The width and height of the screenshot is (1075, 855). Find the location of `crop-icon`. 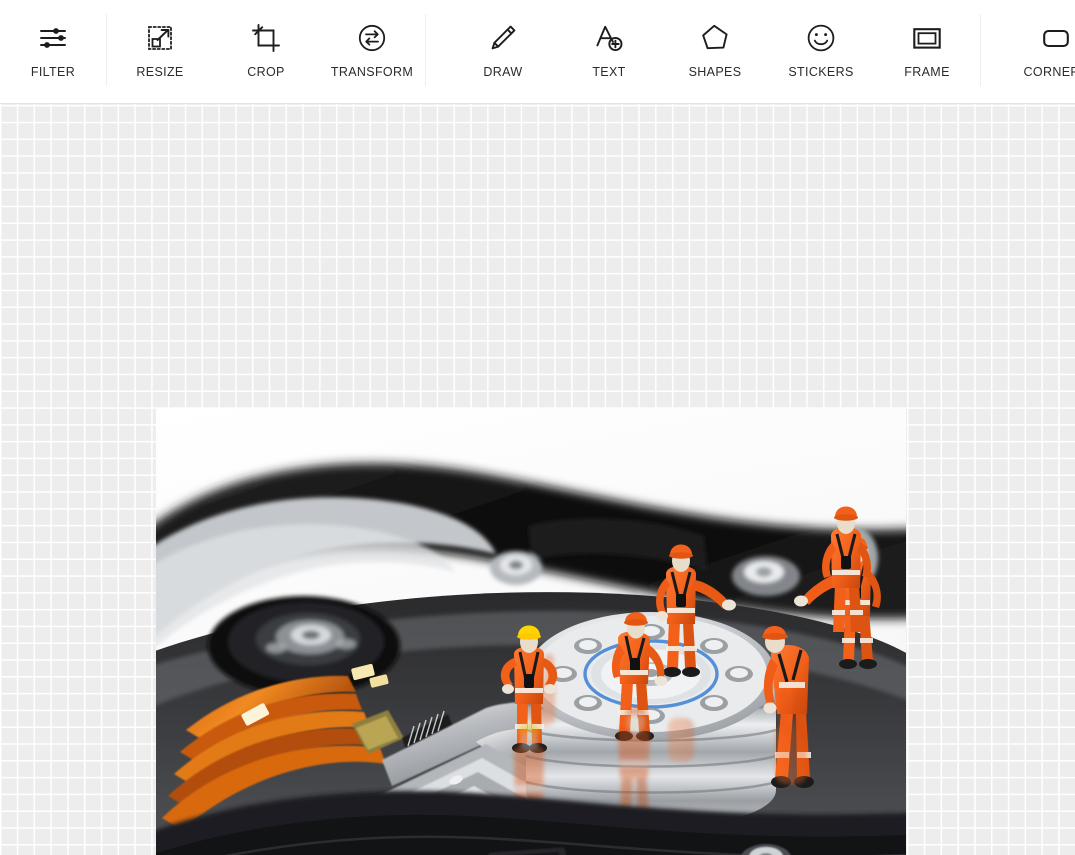

crop-icon is located at coordinates (266, 38).